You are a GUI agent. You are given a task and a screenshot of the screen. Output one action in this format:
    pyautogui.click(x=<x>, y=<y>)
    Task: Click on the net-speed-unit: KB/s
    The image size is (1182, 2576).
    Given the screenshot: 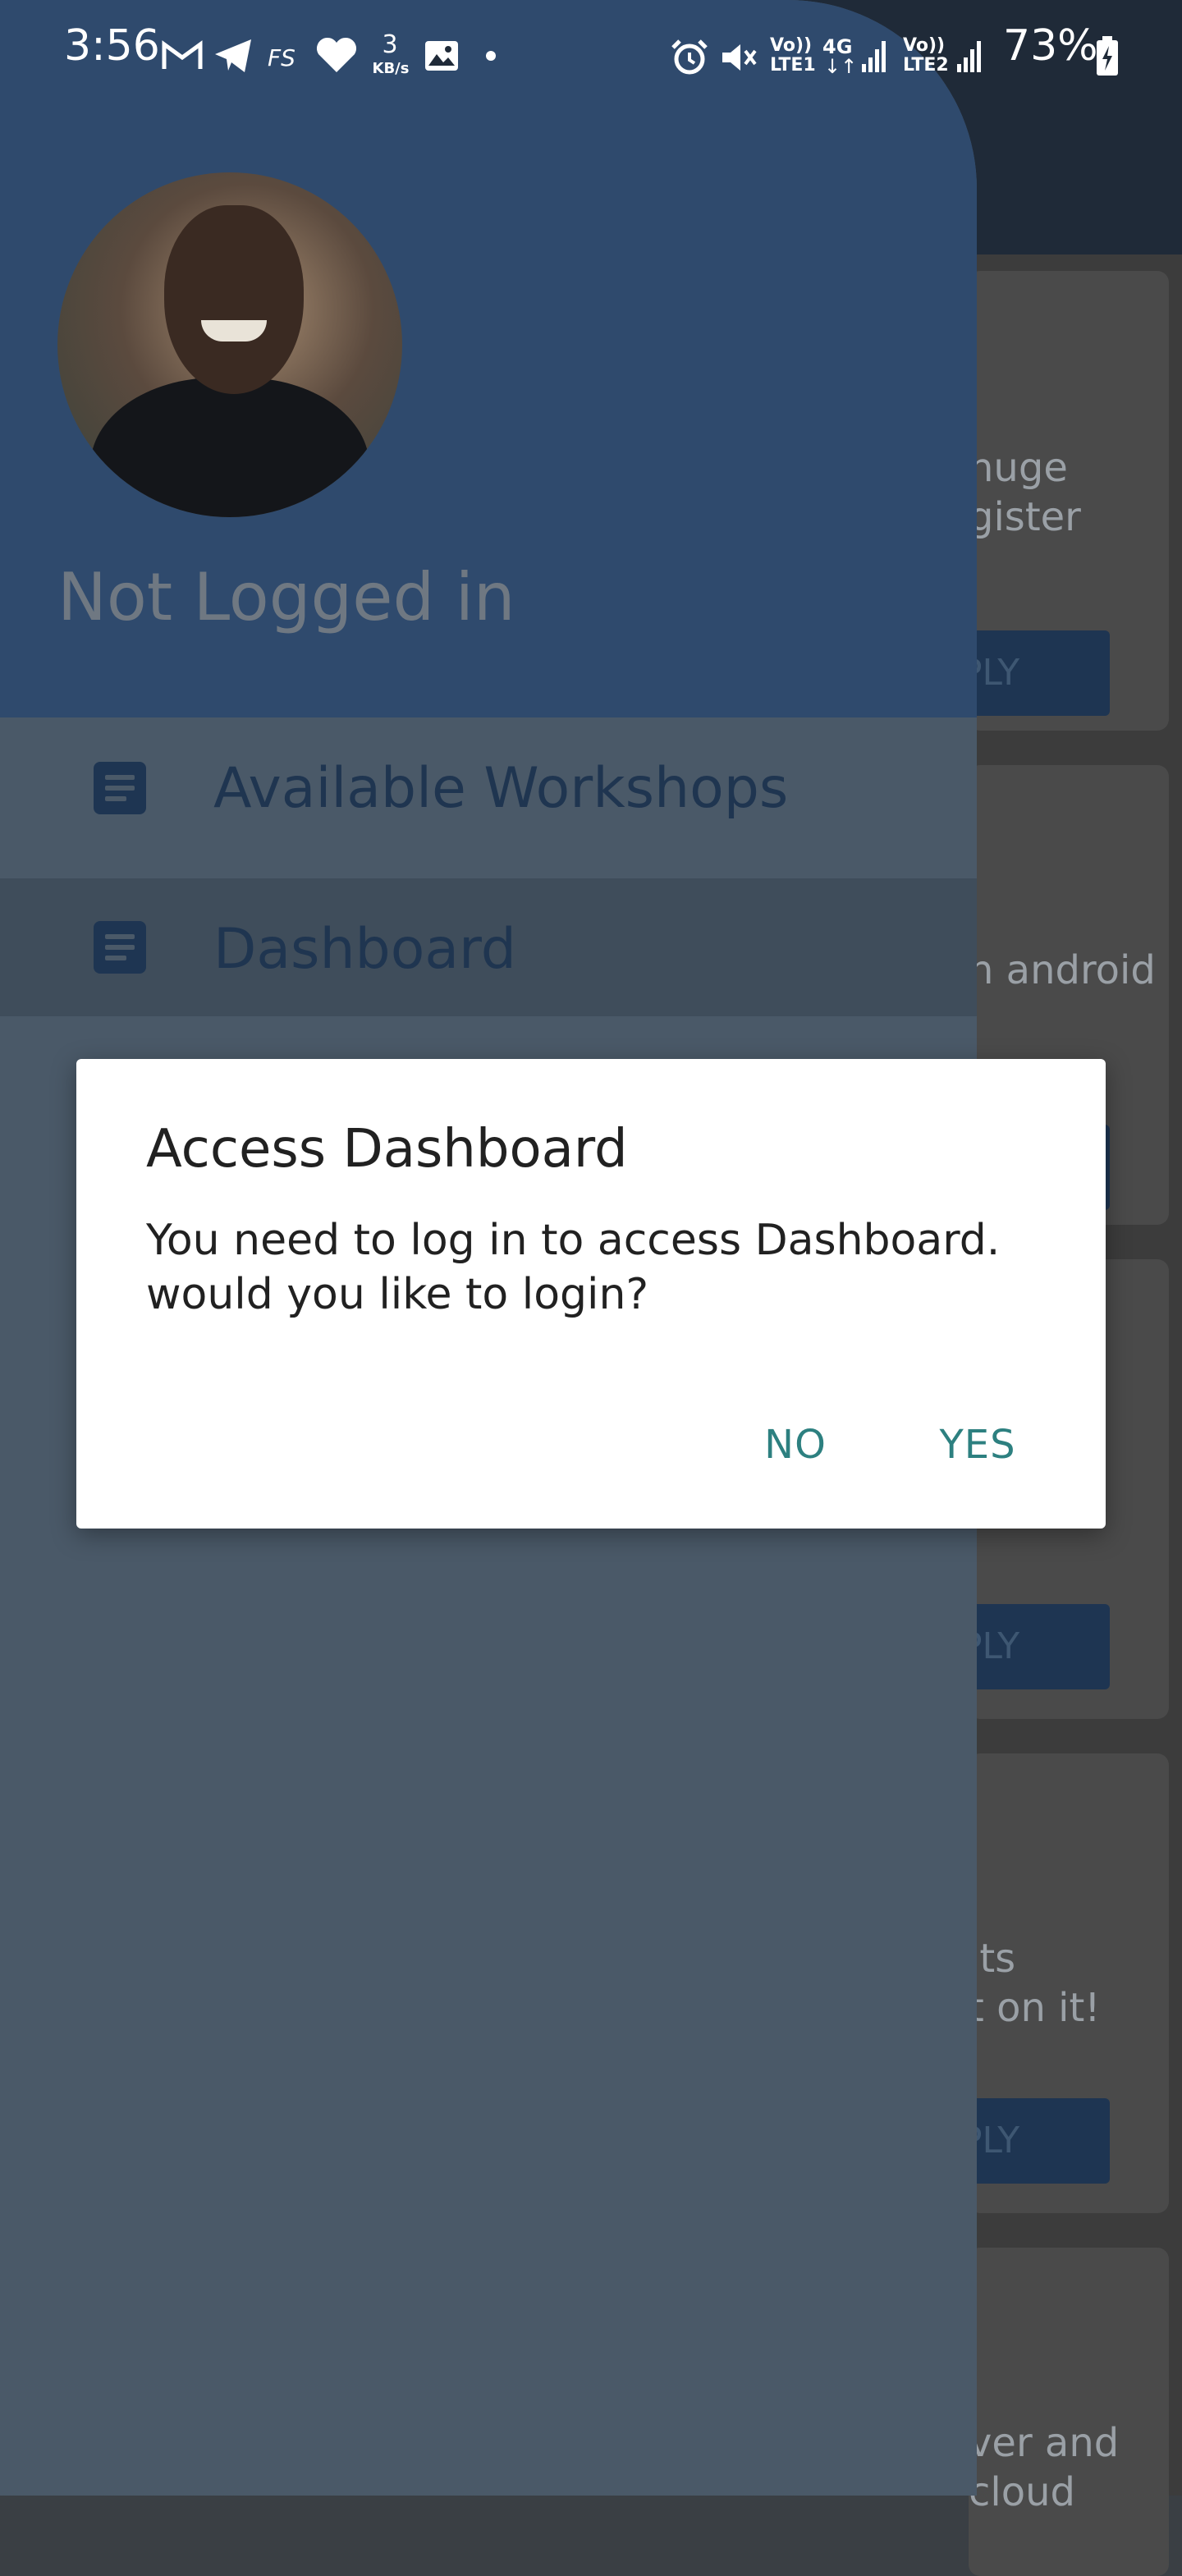 What is the action you would take?
    pyautogui.click(x=391, y=69)
    